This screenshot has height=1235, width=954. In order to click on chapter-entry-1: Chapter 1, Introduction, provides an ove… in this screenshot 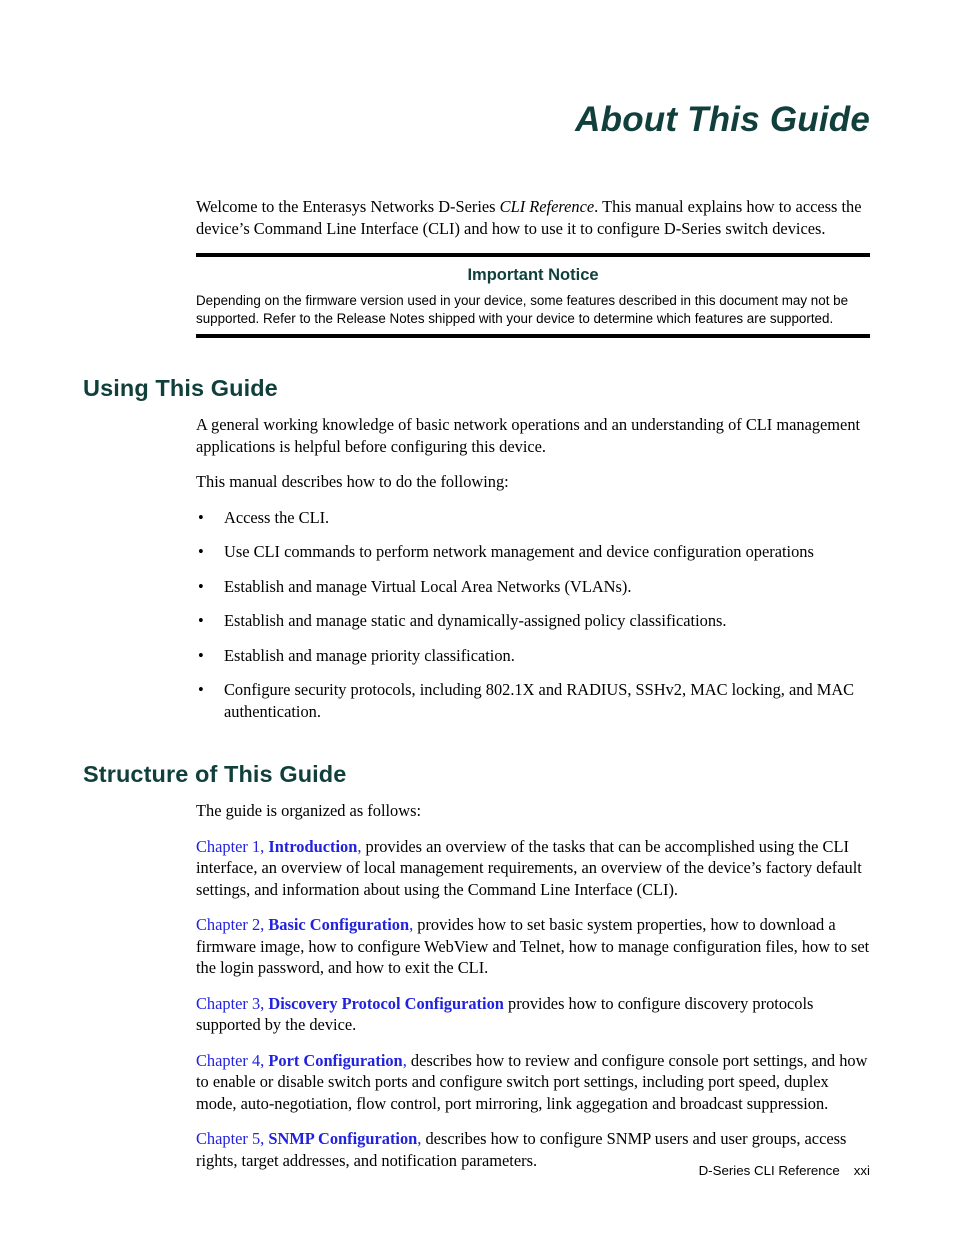, I will do `click(476, 868)`.